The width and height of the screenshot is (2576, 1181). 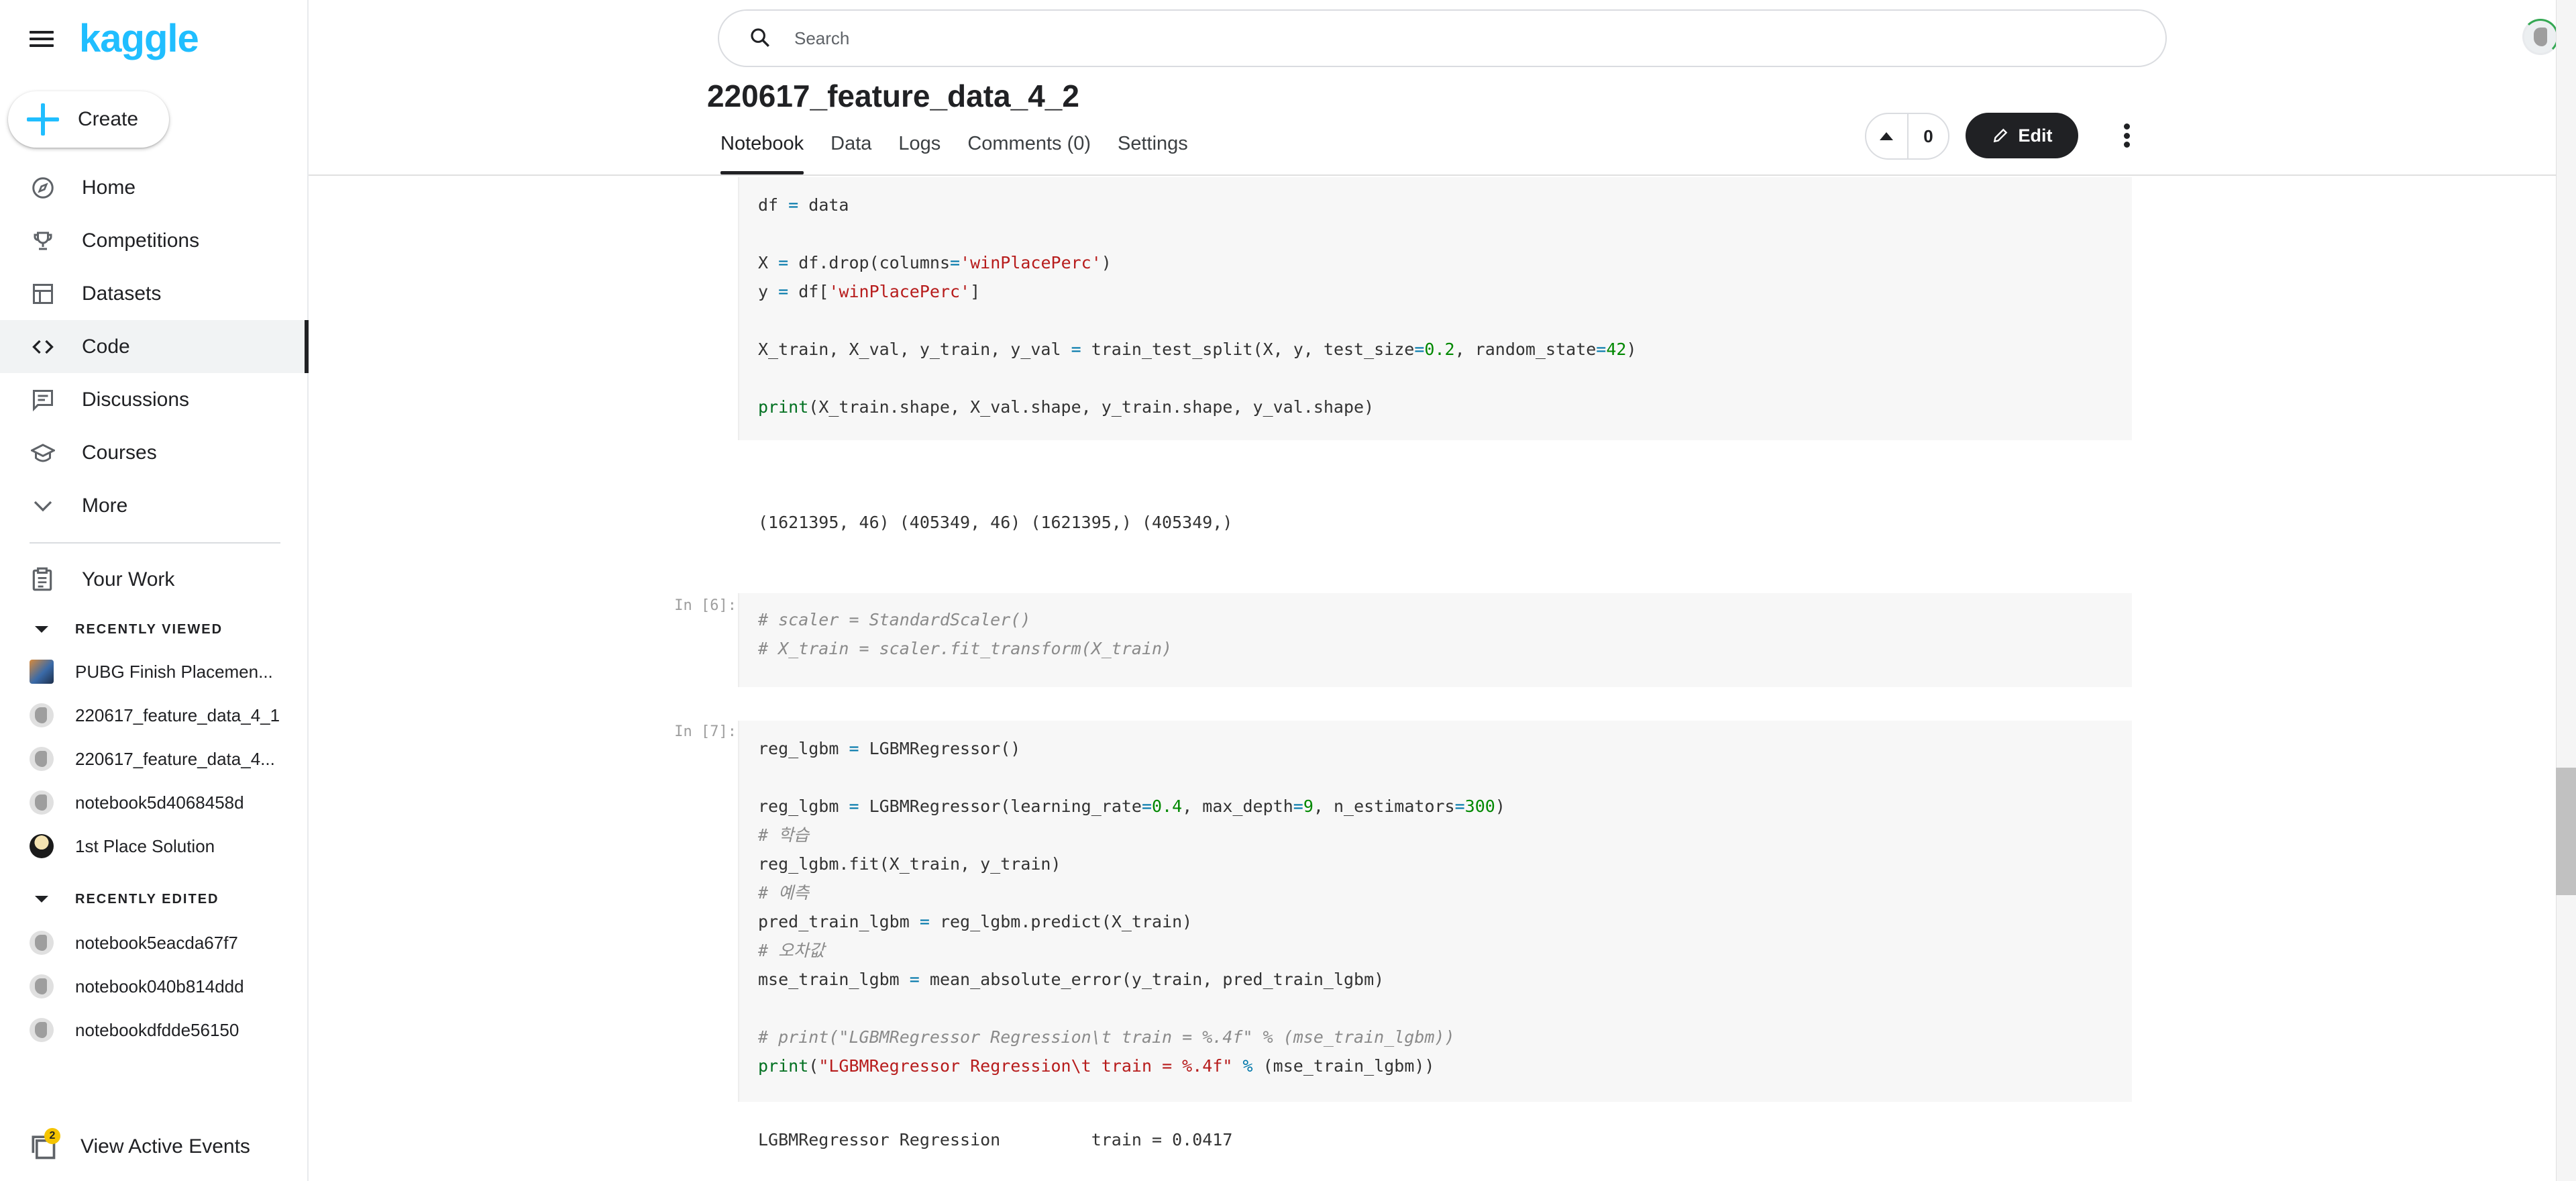 I want to click on upvote-button, so click(x=1887, y=136).